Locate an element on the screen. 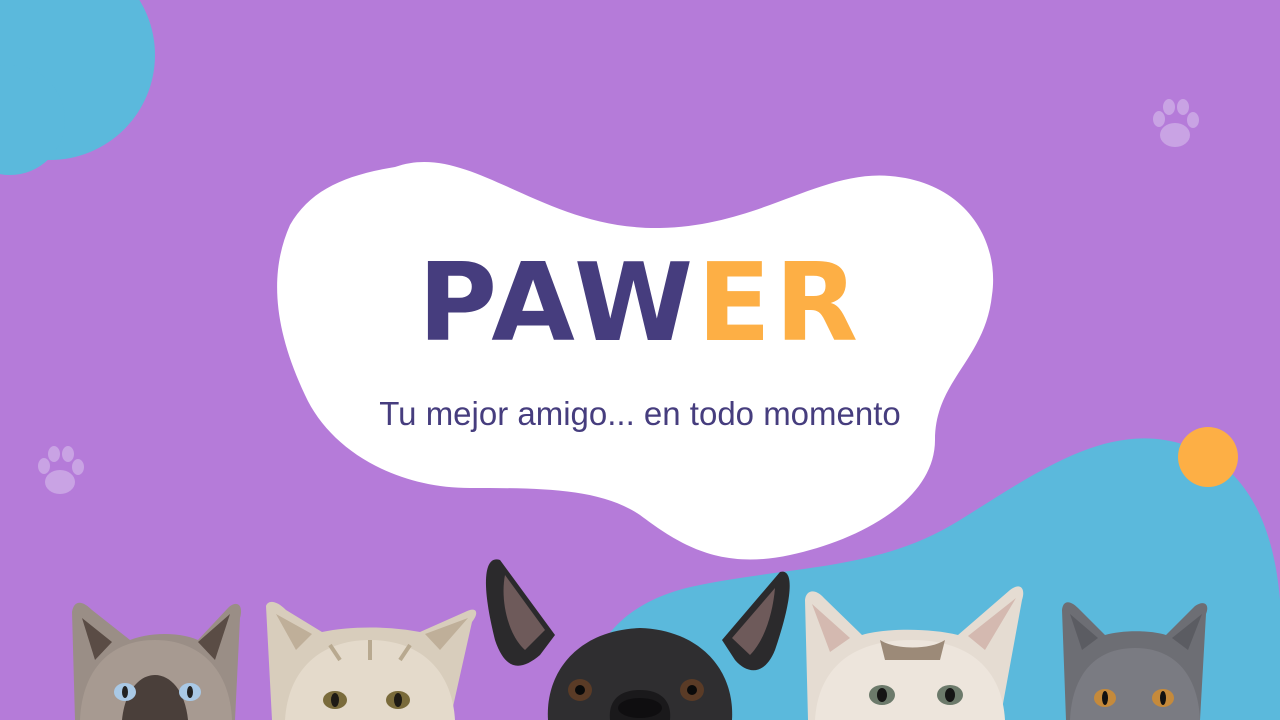  cat-siamese-blue-eyes is located at coordinates (157, 661).